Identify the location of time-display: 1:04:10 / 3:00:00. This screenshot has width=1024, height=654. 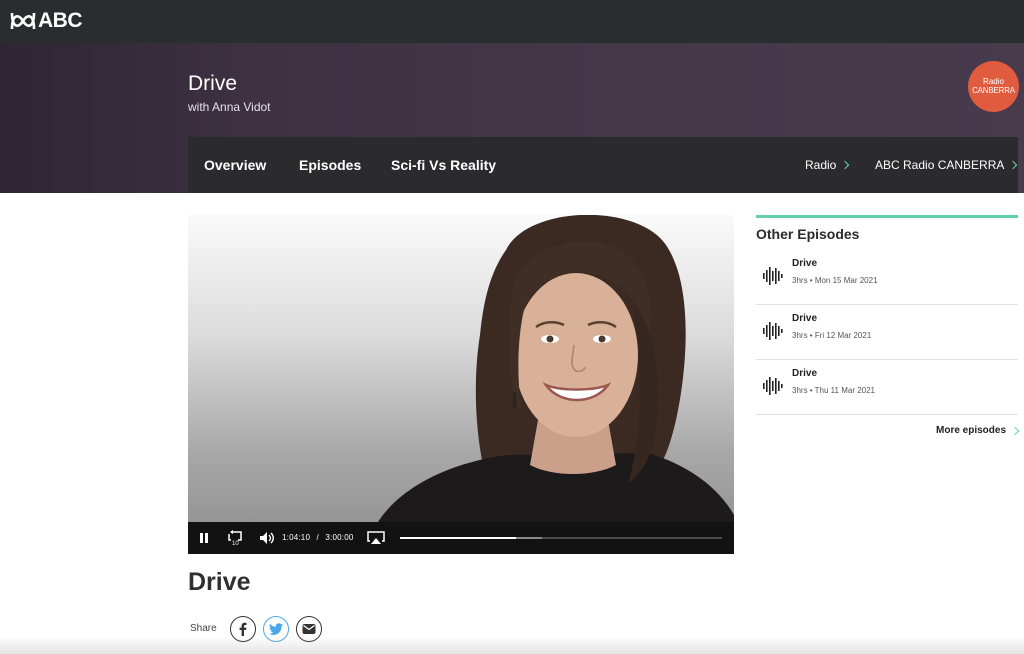
(318, 538).